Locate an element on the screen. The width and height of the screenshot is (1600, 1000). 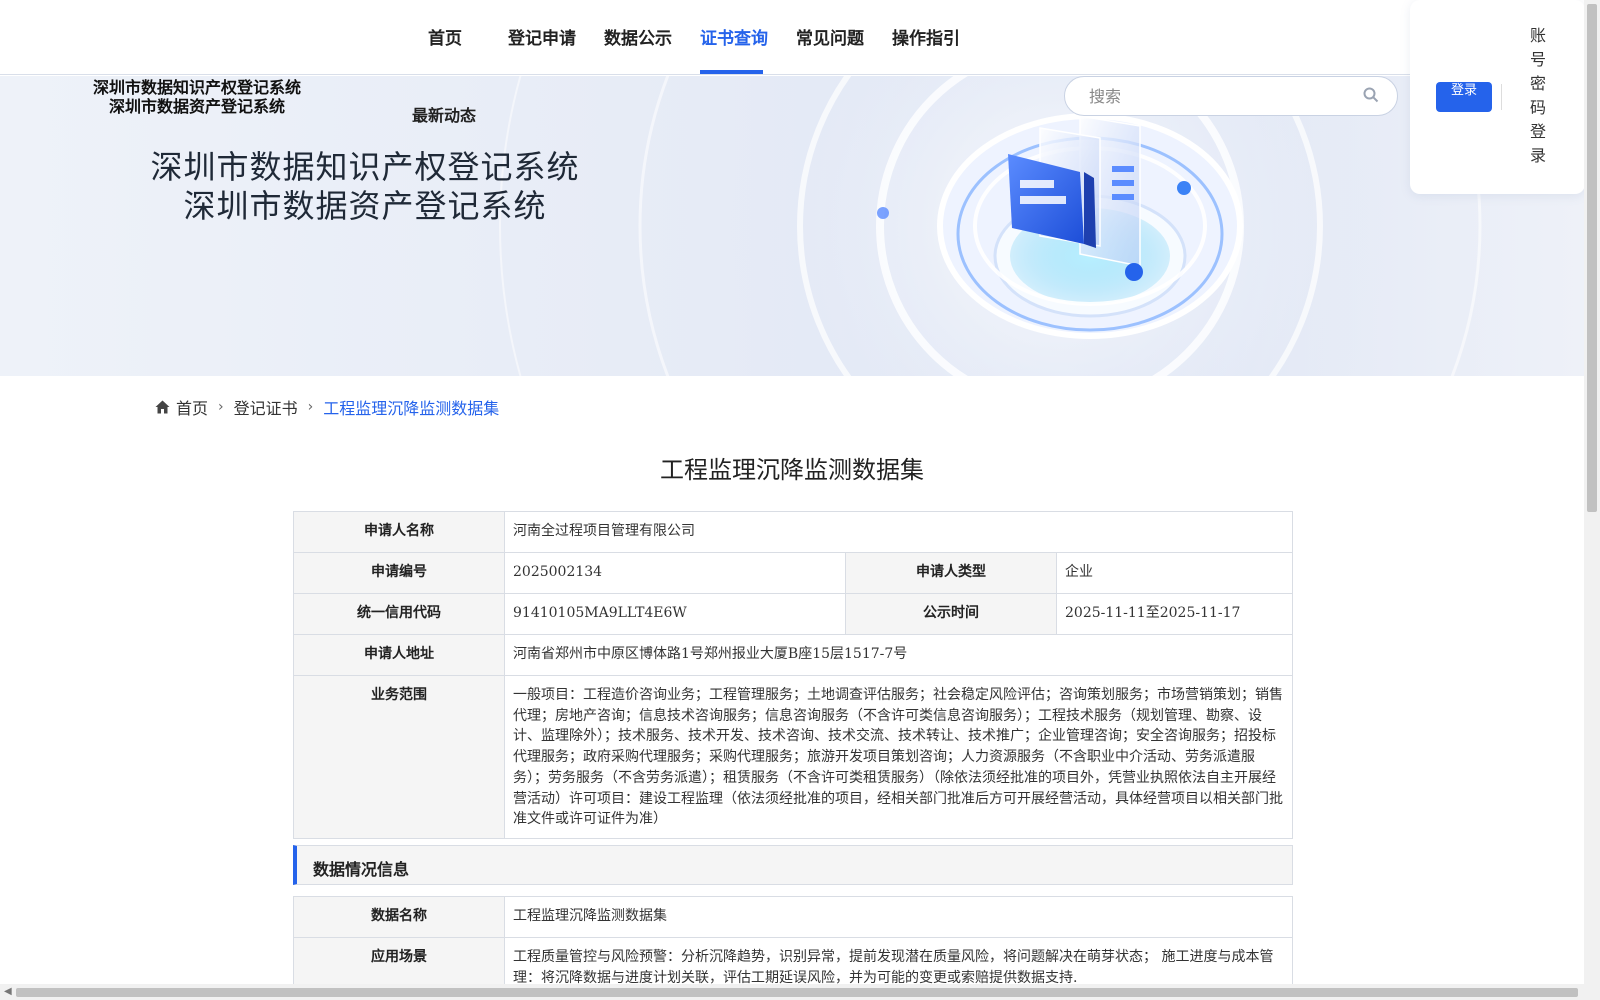
home-icon is located at coordinates (162, 407).